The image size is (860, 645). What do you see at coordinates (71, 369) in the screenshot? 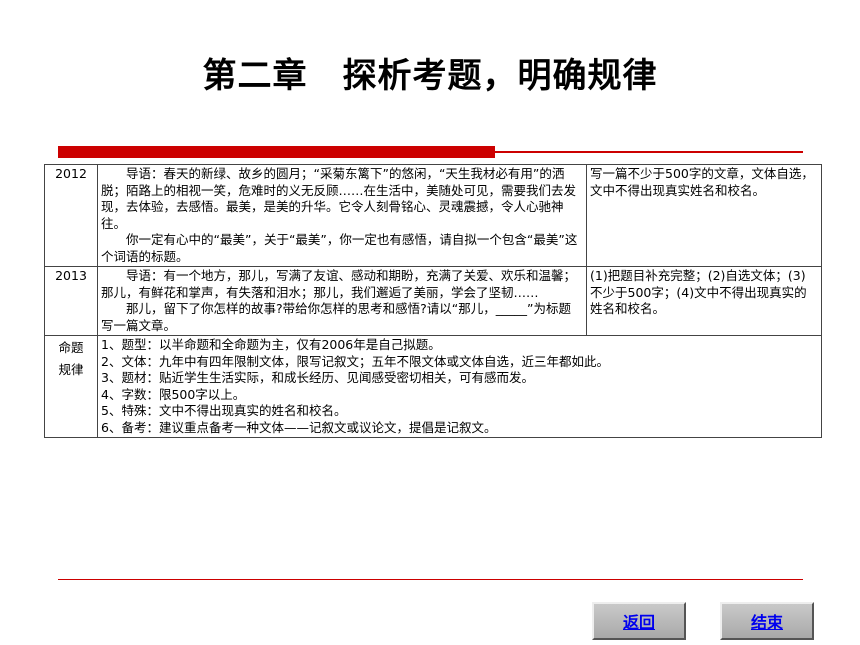
I see `rules-label-line: 规律` at bounding box center [71, 369].